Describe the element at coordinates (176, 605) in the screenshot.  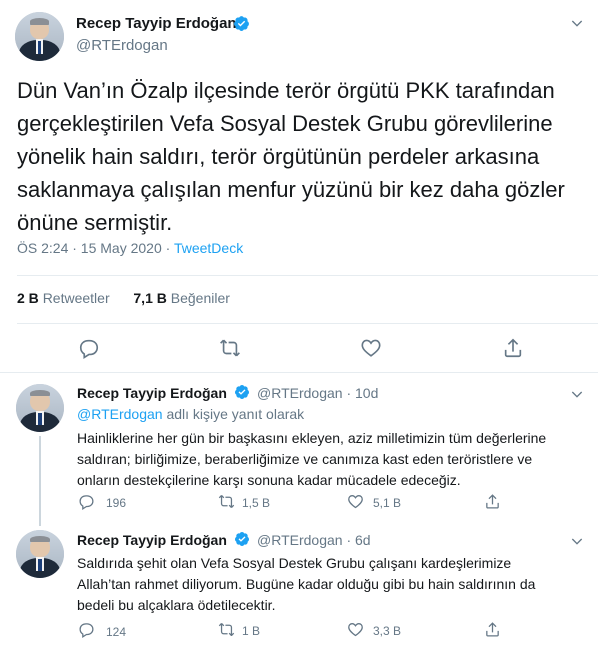
I see `reply-text-line: bedeli bu alçaklara ödetilecektir.` at that location.